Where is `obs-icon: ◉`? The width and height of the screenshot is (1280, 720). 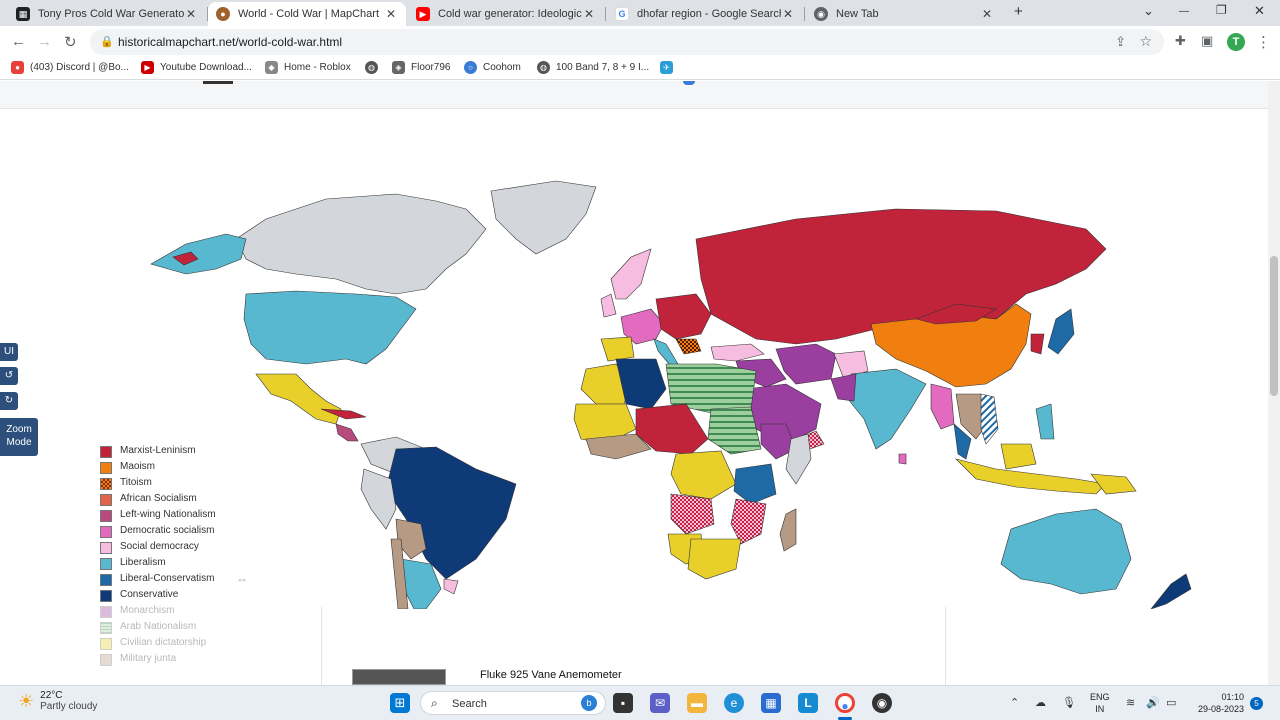 obs-icon: ◉ is located at coordinates (882, 703).